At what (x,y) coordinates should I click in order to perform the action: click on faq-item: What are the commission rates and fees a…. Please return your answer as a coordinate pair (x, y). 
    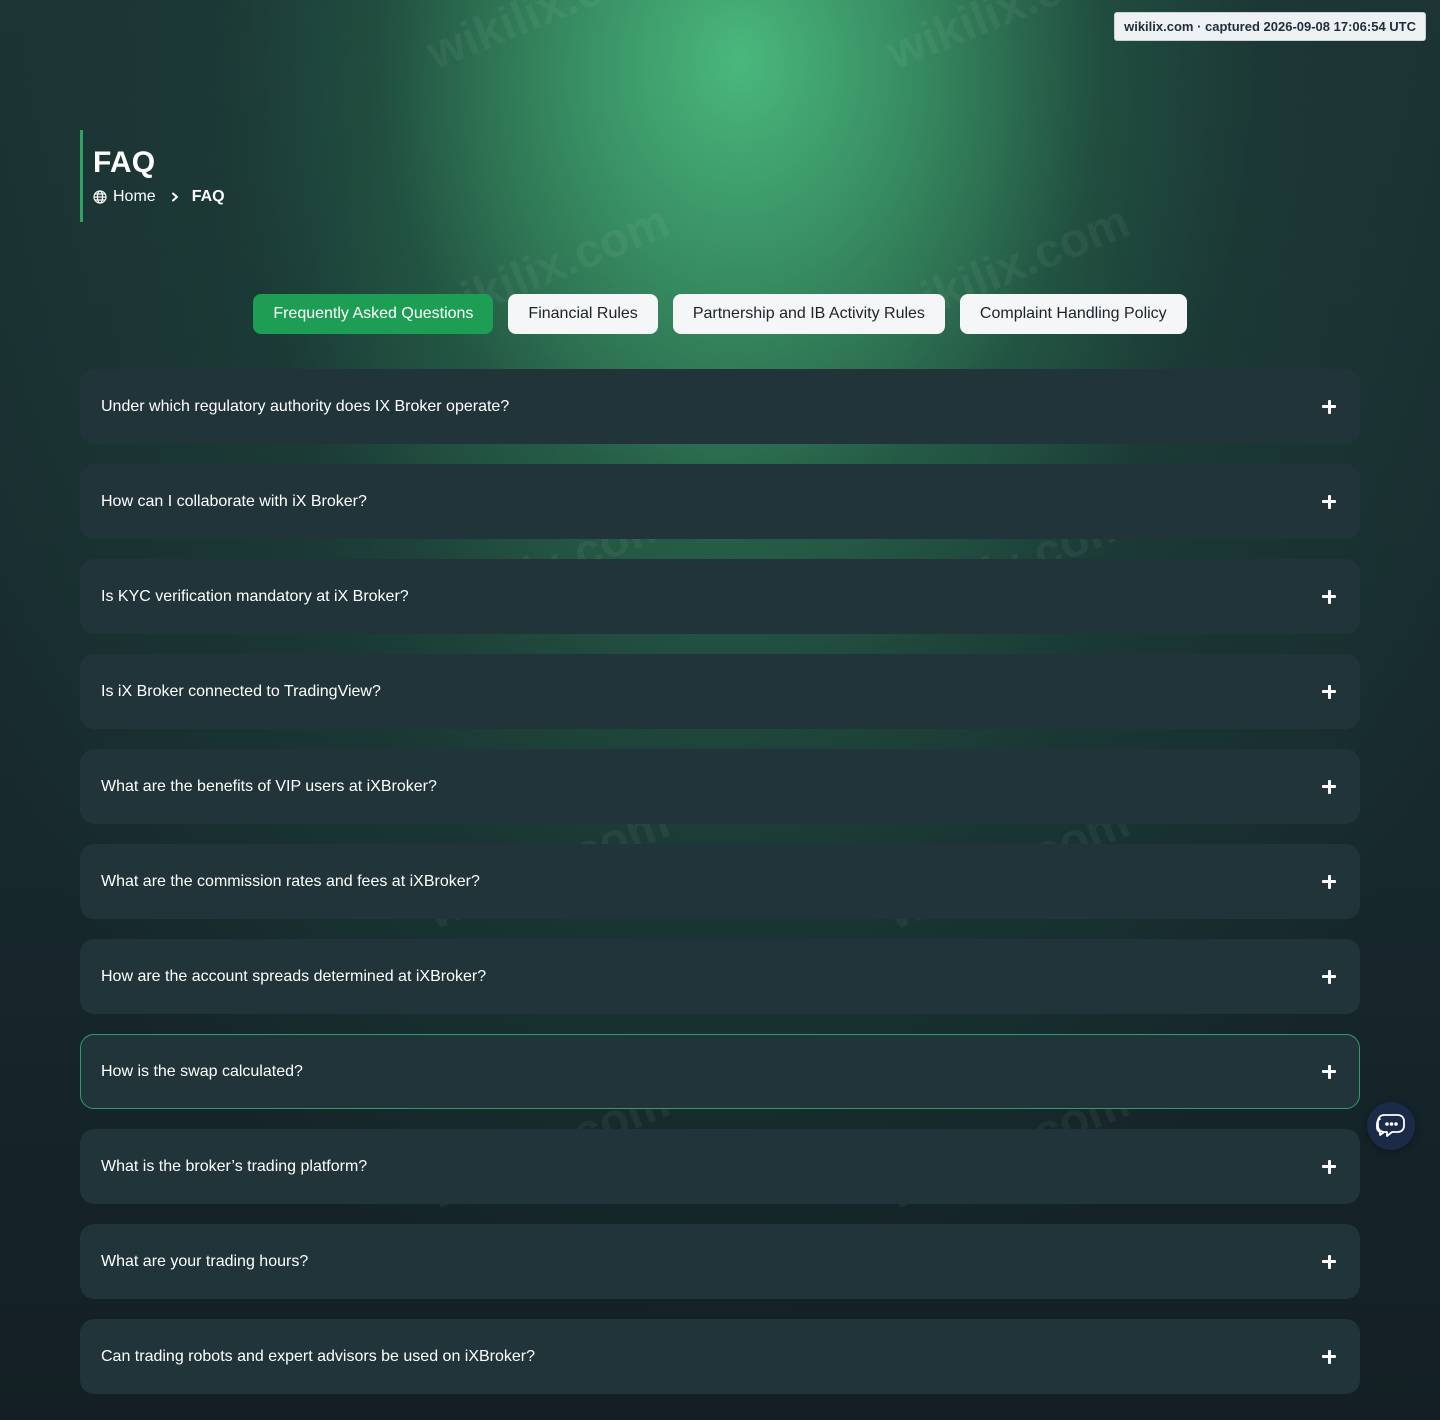
    Looking at the image, I should click on (720, 881).